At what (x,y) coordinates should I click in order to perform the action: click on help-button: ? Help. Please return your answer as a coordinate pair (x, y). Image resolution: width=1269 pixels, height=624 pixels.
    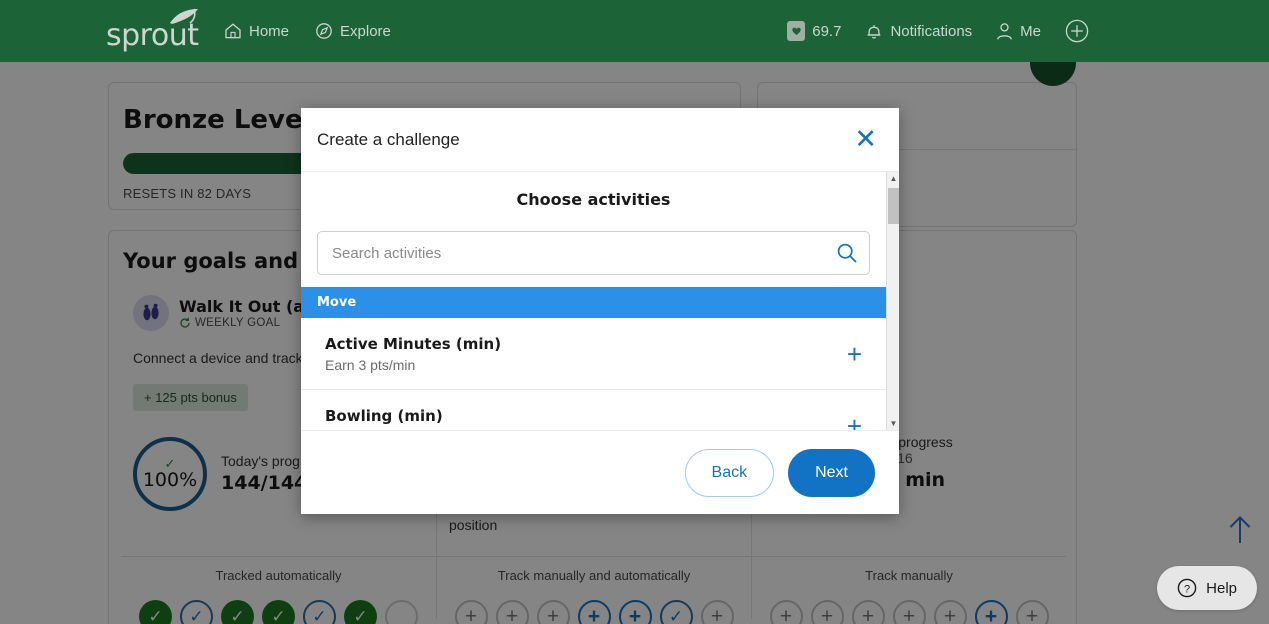
    Looking at the image, I should click on (1207, 588).